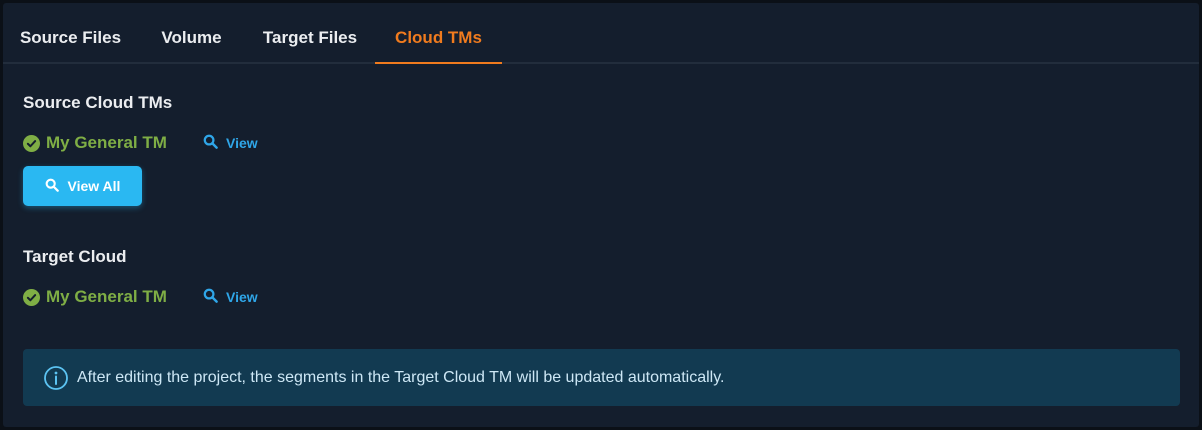 The width and height of the screenshot is (1202, 430). I want to click on target-tm-name: My General TM, so click(95, 297).